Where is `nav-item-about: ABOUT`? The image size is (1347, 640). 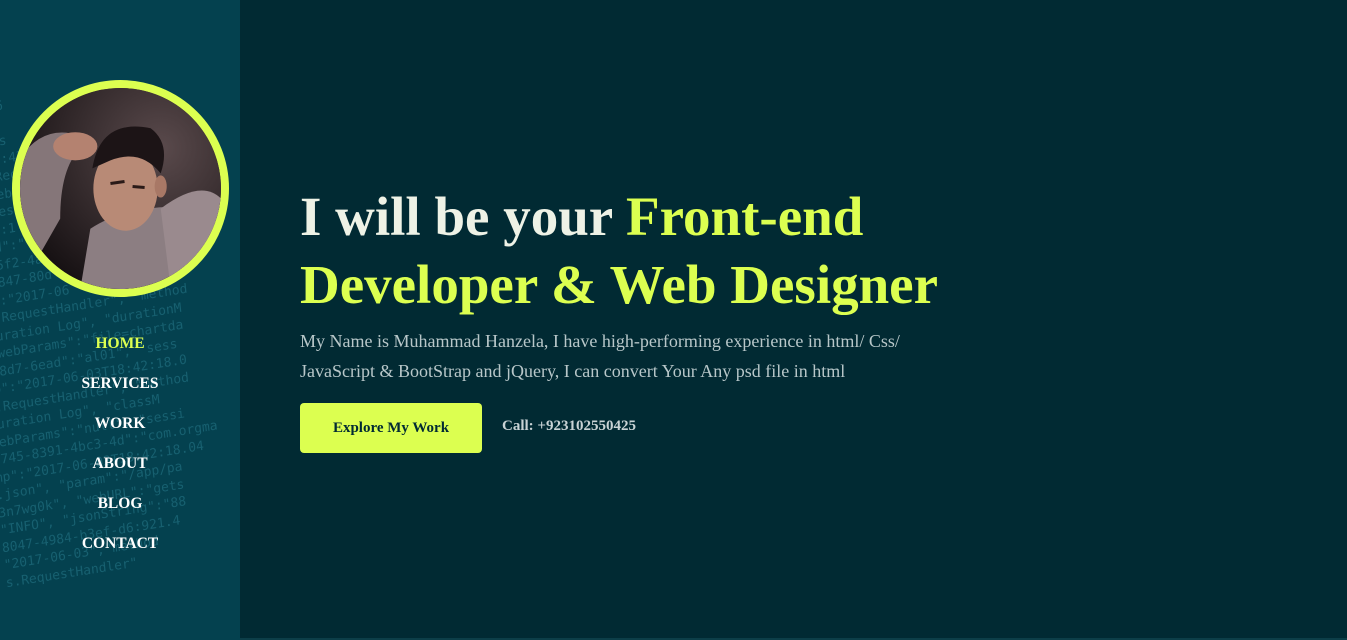
nav-item-about: ABOUT is located at coordinates (120, 474).